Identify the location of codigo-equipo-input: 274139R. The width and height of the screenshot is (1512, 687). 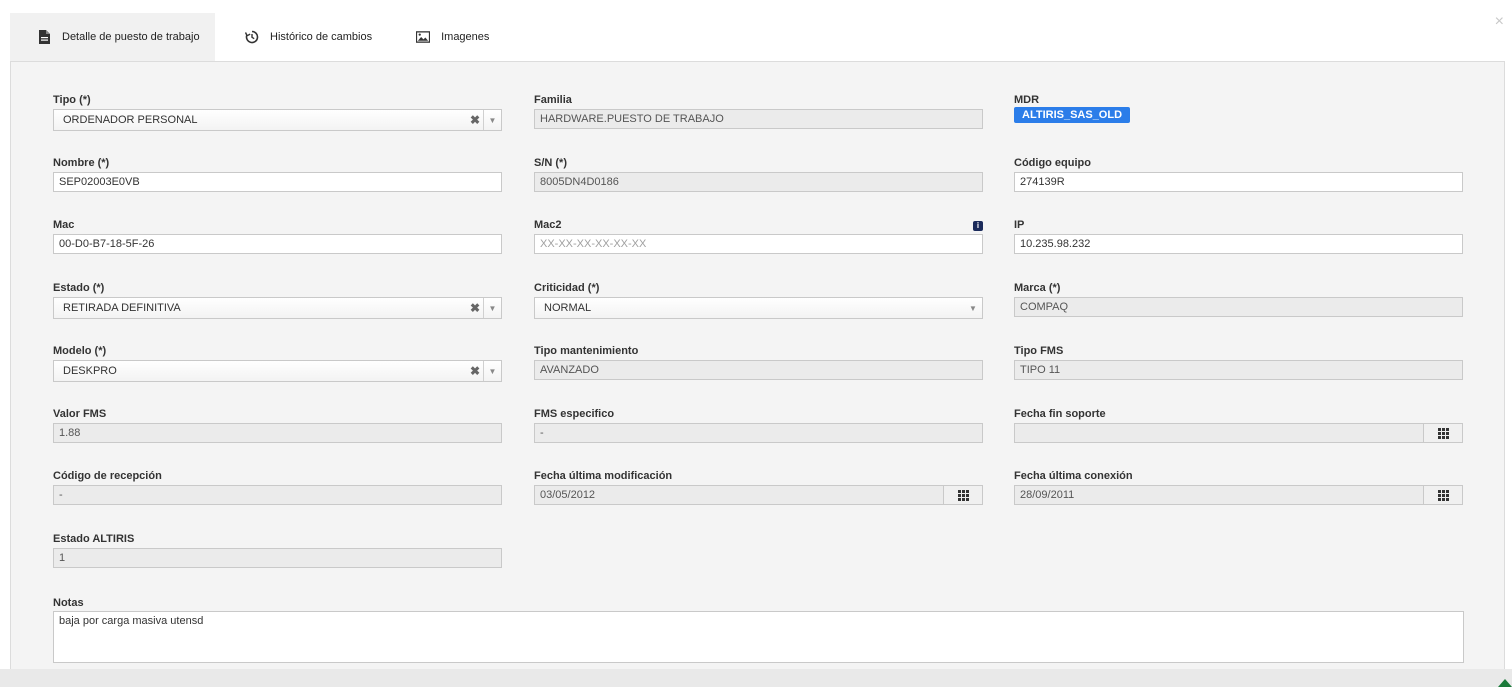
(1238, 182).